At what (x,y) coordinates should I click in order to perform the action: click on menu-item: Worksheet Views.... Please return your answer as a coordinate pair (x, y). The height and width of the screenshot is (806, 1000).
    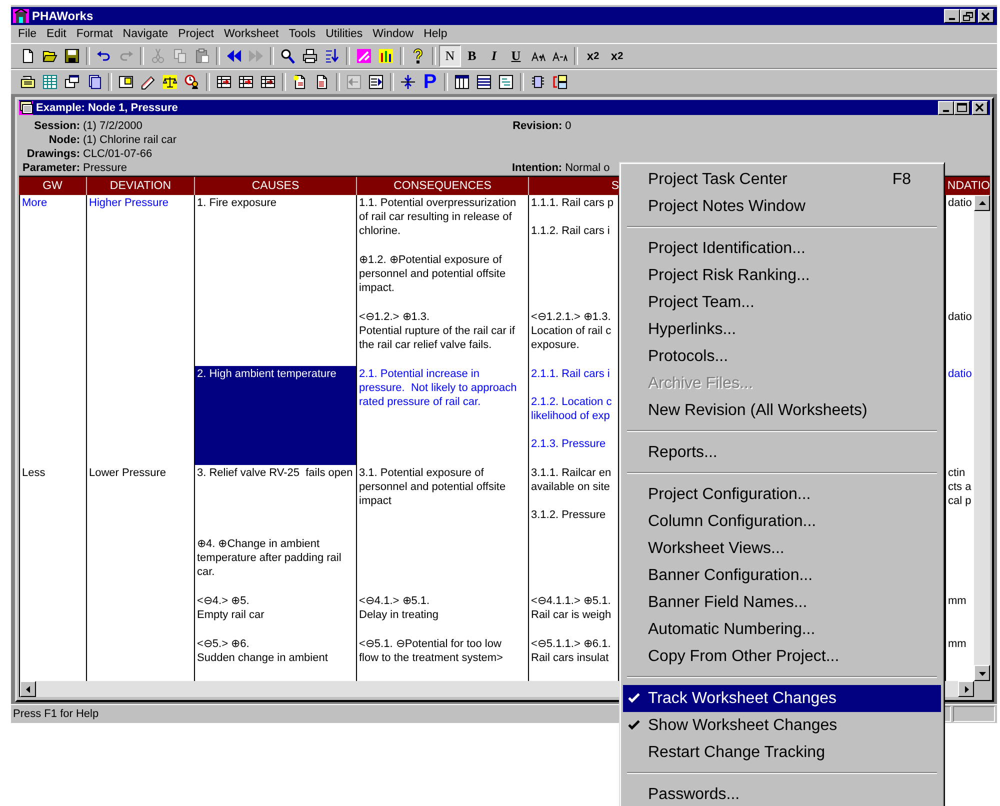
    Looking at the image, I should click on (782, 548).